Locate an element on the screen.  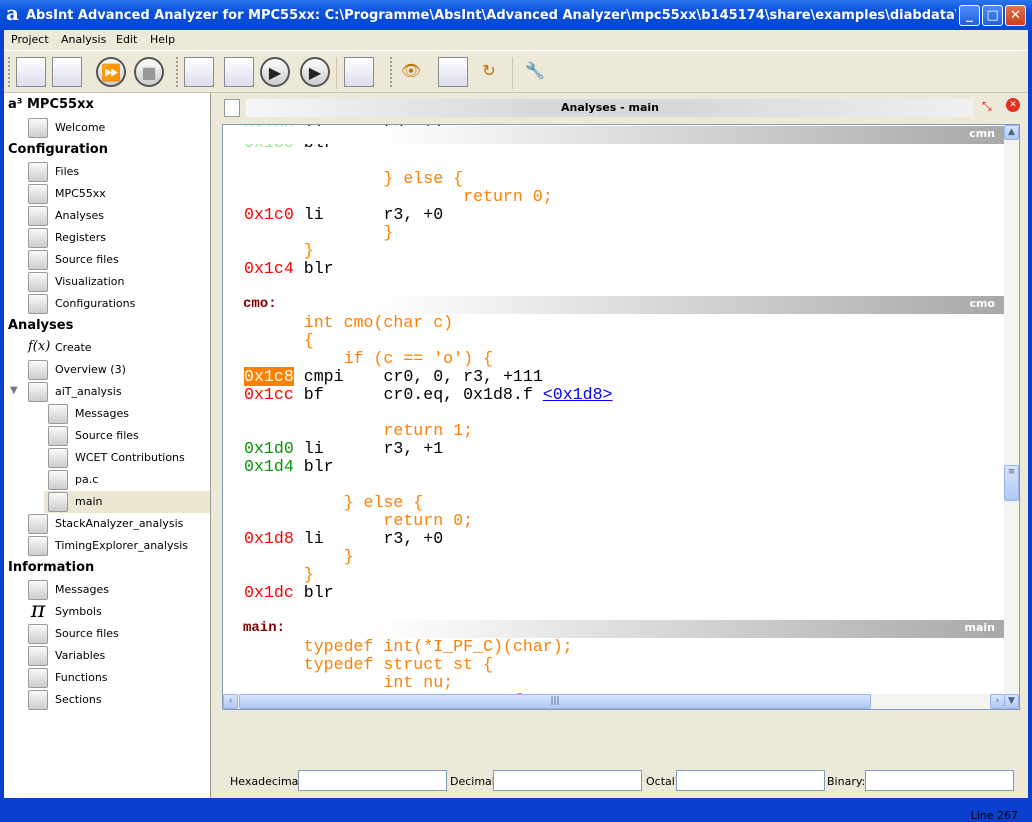
sidebar-item-label: Sections is located at coordinates (78, 699).